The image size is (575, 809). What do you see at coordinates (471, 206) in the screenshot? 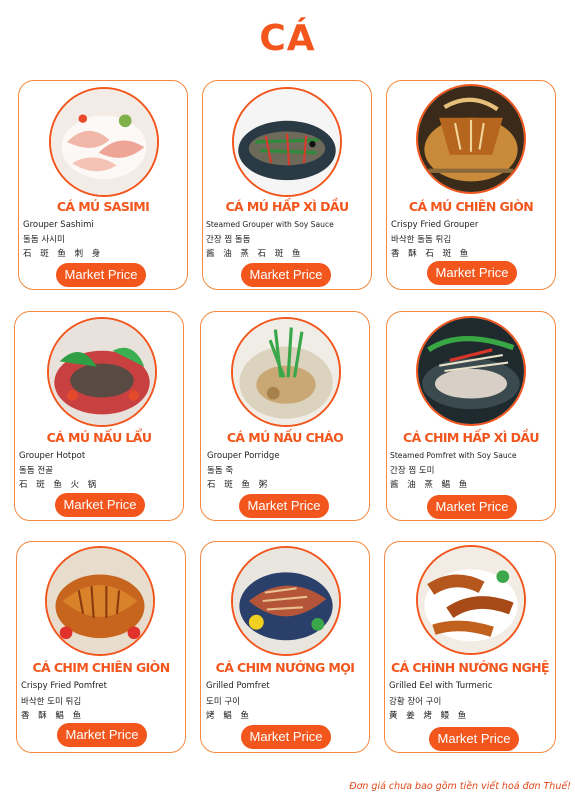
I see `dish-title: CÁ MÚ CHIÊN GIÒN` at bounding box center [471, 206].